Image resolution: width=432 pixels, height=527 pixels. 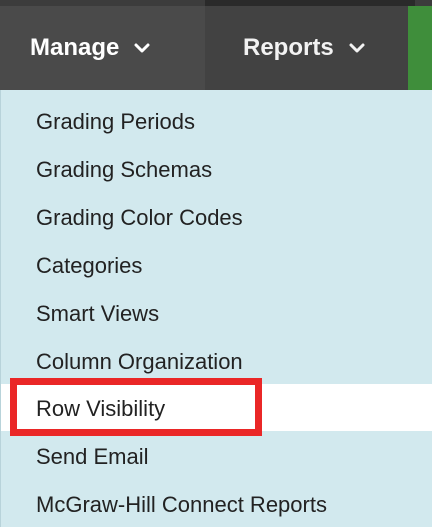 What do you see at coordinates (420, 48) in the screenshot?
I see `tab-partial-green` at bounding box center [420, 48].